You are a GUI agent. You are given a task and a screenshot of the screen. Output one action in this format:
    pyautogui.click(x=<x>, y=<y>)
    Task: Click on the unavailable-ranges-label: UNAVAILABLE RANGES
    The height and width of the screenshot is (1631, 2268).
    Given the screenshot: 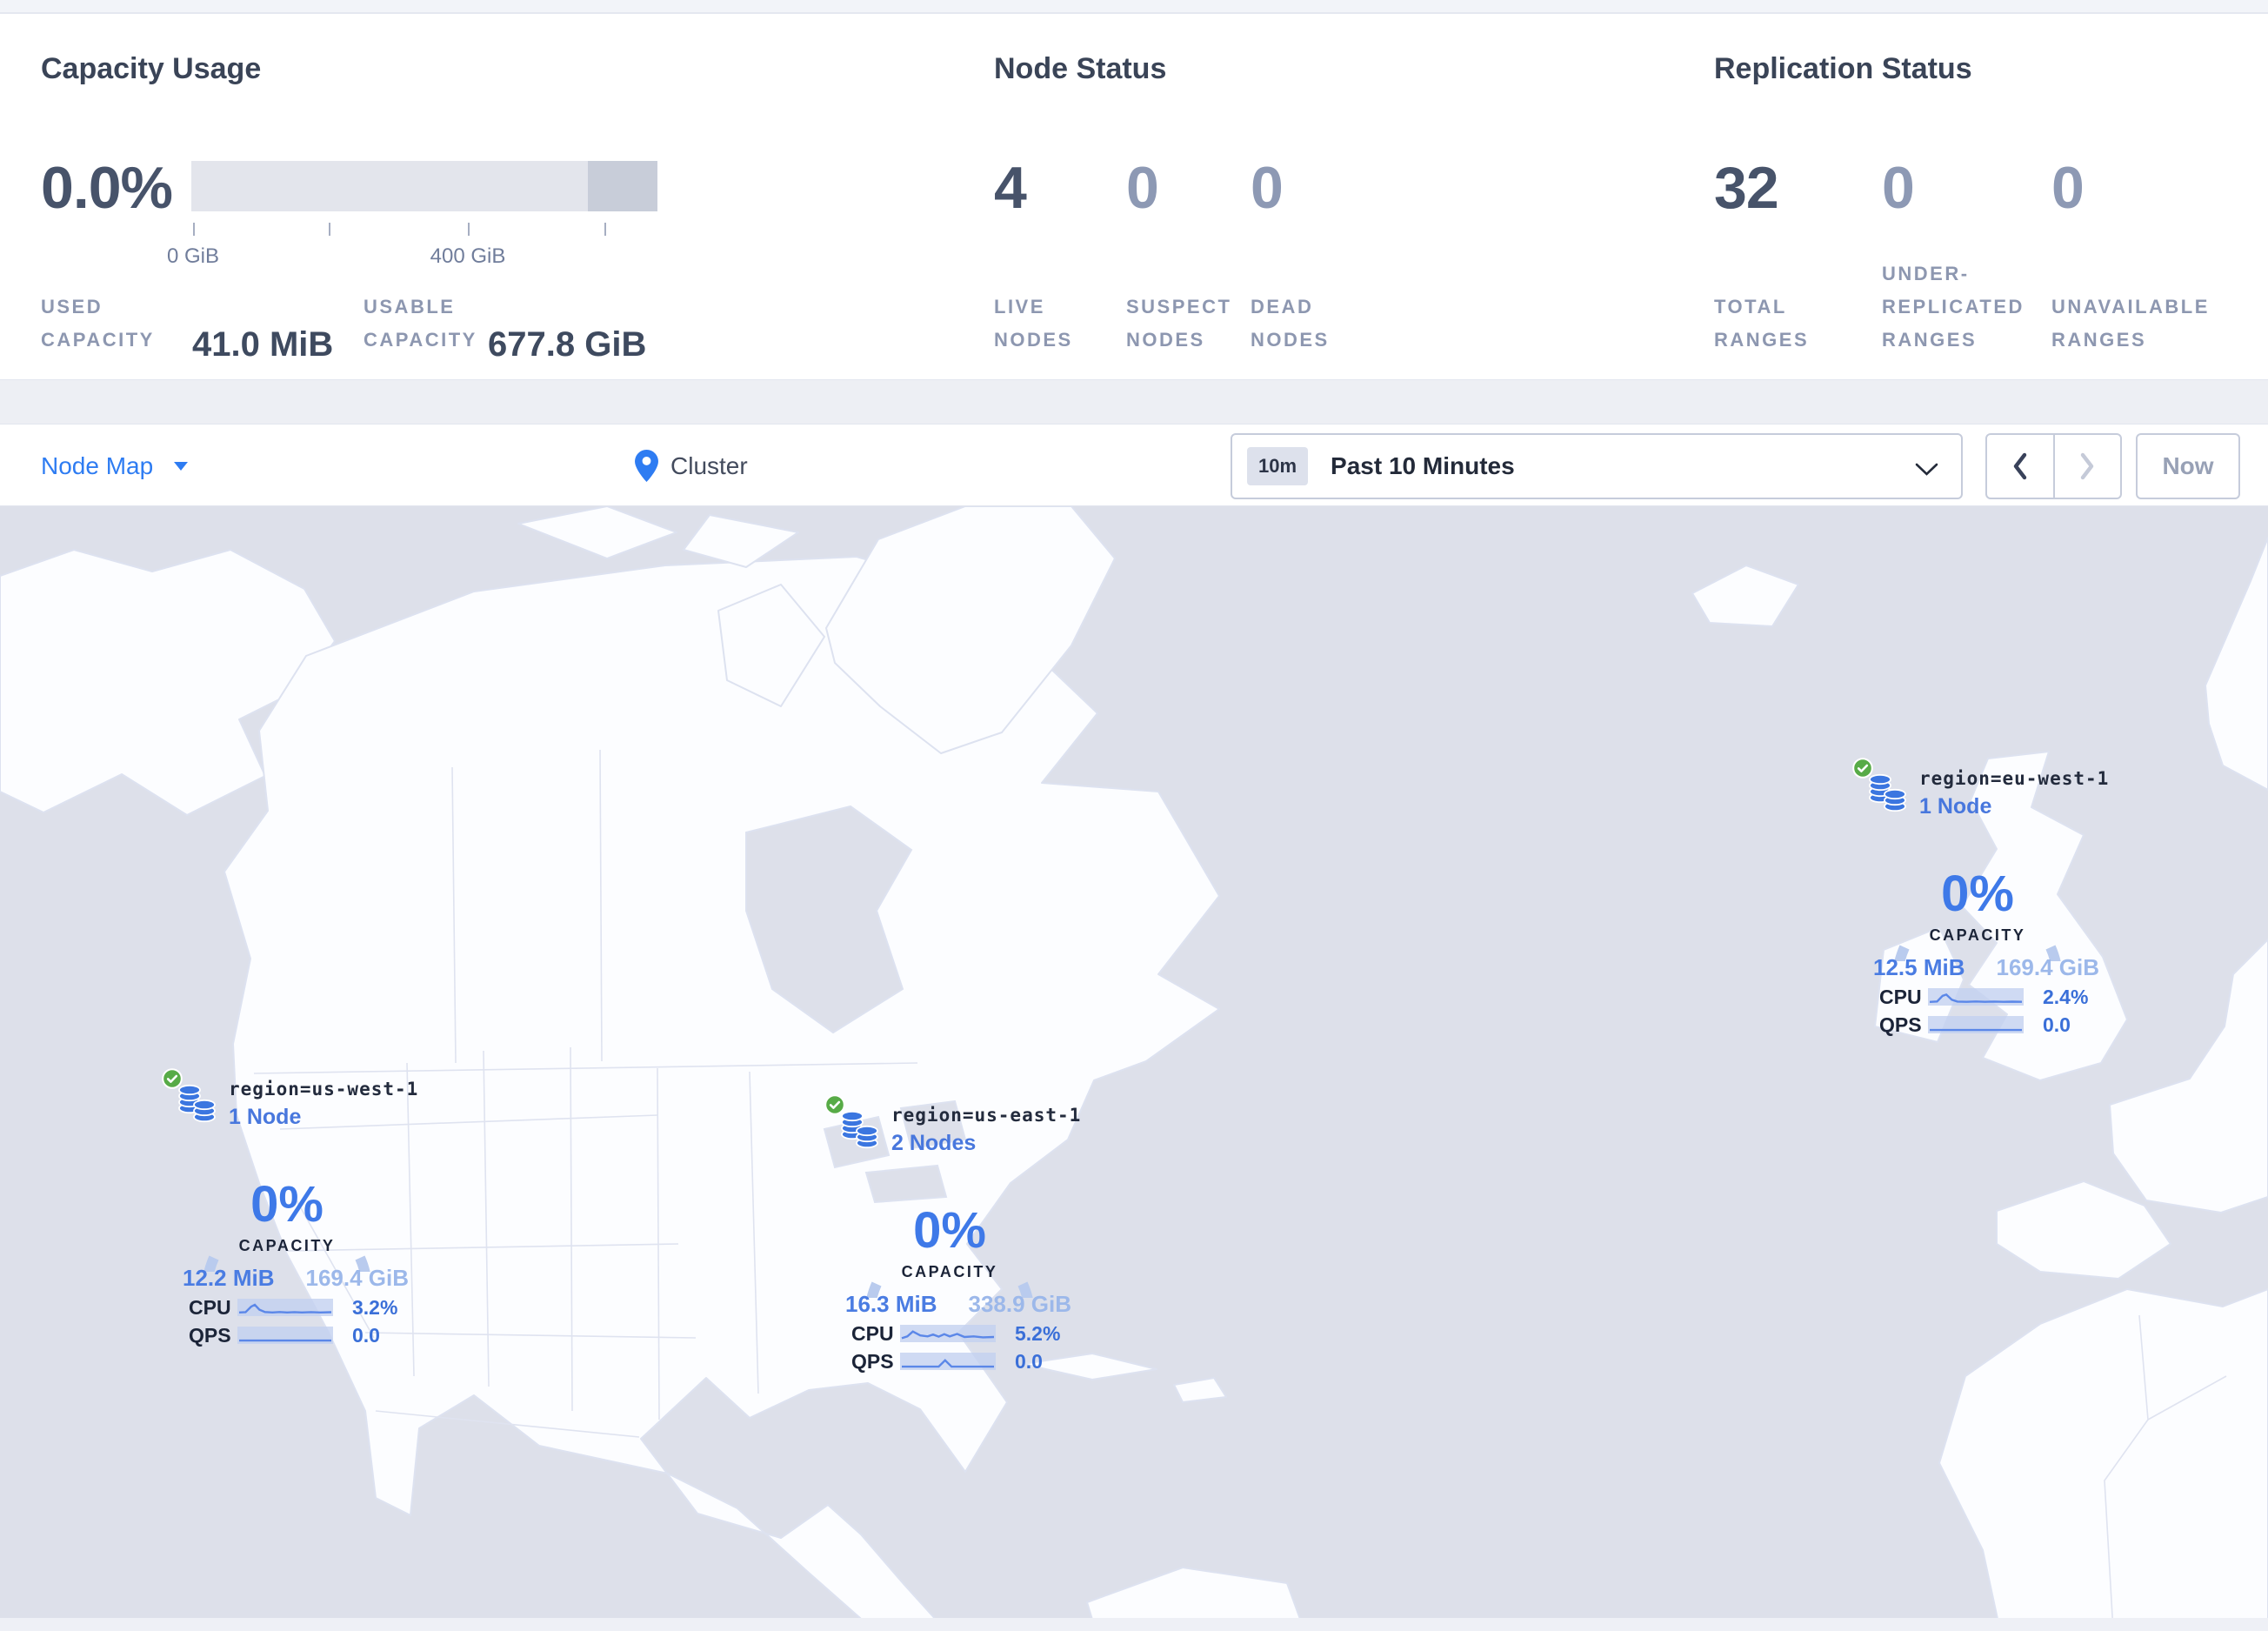 What is the action you would take?
    pyautogui.click(x=2130, y=323)
    